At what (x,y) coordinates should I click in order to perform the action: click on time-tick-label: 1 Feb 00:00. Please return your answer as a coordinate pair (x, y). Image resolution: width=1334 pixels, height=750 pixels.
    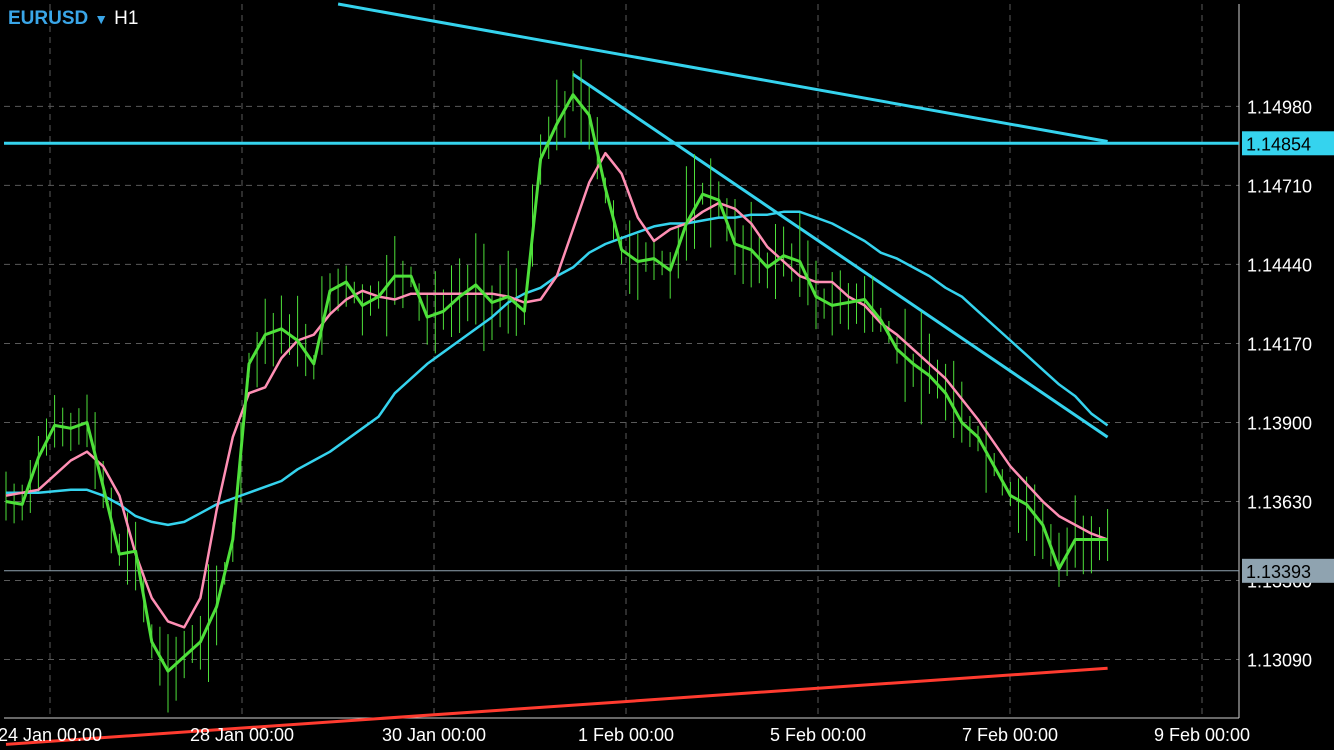
    Looking at the image, I should click on (626, 735).